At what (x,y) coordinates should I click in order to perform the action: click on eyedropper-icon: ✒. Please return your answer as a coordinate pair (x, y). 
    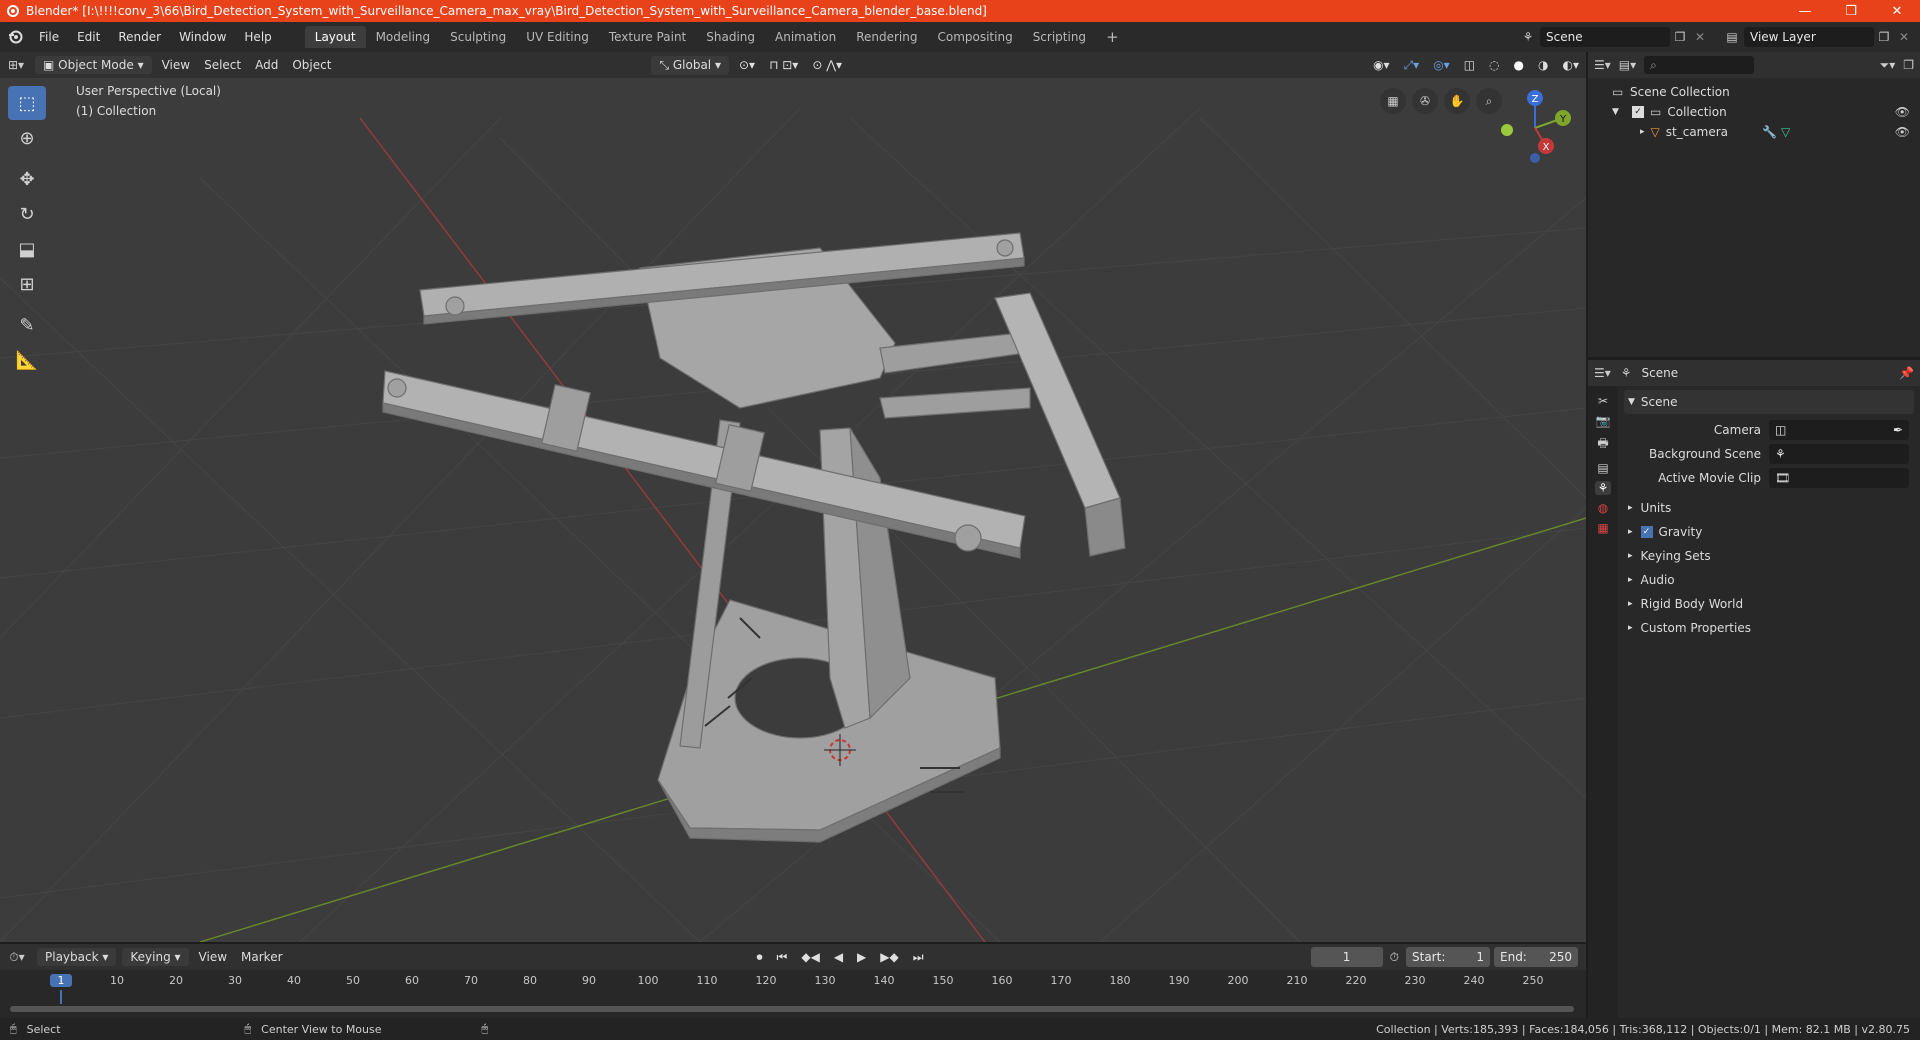
    Looking at the image, I should click on (1898, 430).